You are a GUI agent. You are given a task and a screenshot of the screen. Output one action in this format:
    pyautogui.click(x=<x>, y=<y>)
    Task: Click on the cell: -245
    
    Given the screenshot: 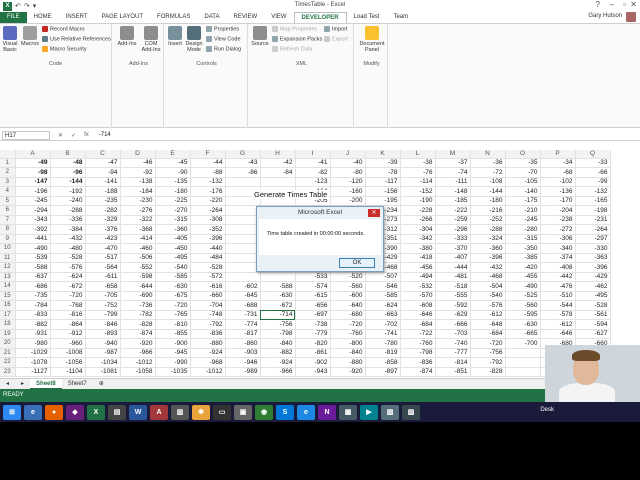 What is the action you would take?
    pyautogui.click(x=33, y=201)
    